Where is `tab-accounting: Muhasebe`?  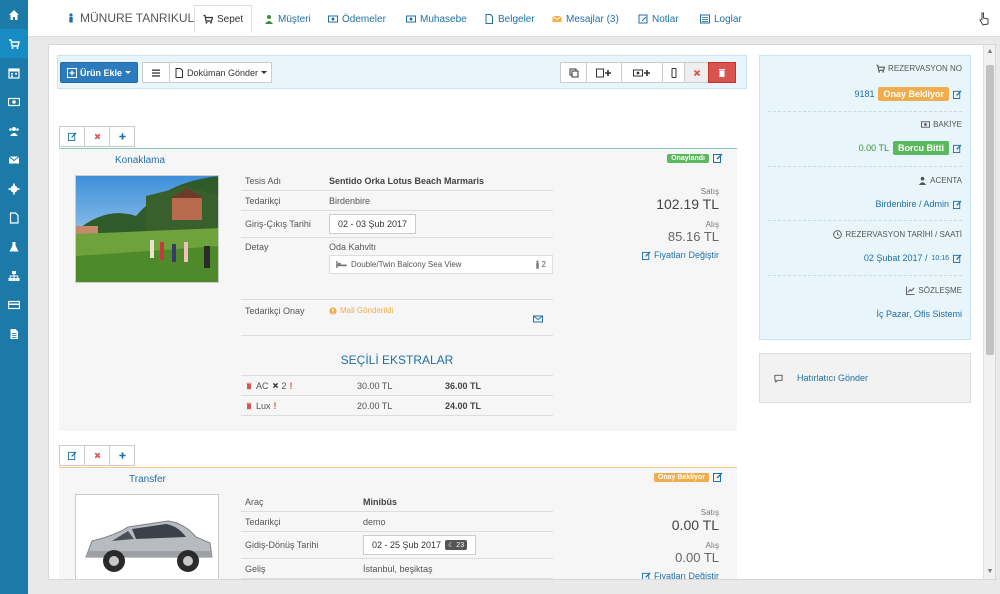
tab-accounting: Muhasebe is located at coordinates (436, 19).